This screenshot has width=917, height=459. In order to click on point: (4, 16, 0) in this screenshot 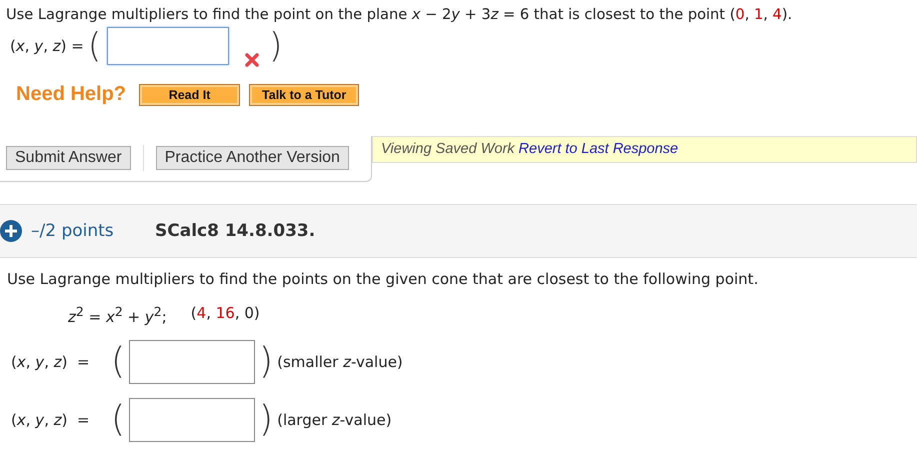, I will do `click(225, 314)`.